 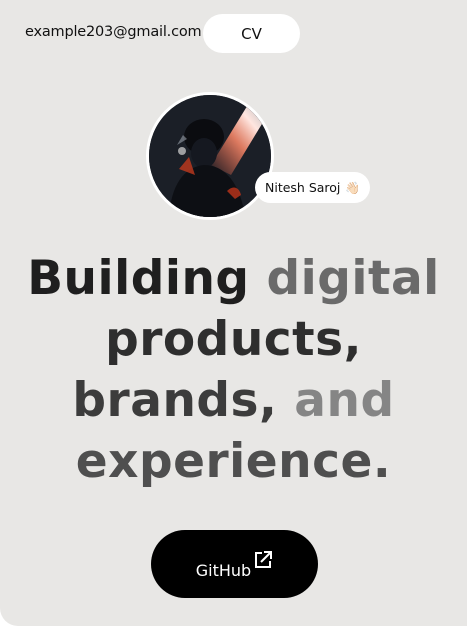 What do you see at coordinates (263, 560) in the screenshot?
I see `external-link-icon` at bounding box center [263, 560].